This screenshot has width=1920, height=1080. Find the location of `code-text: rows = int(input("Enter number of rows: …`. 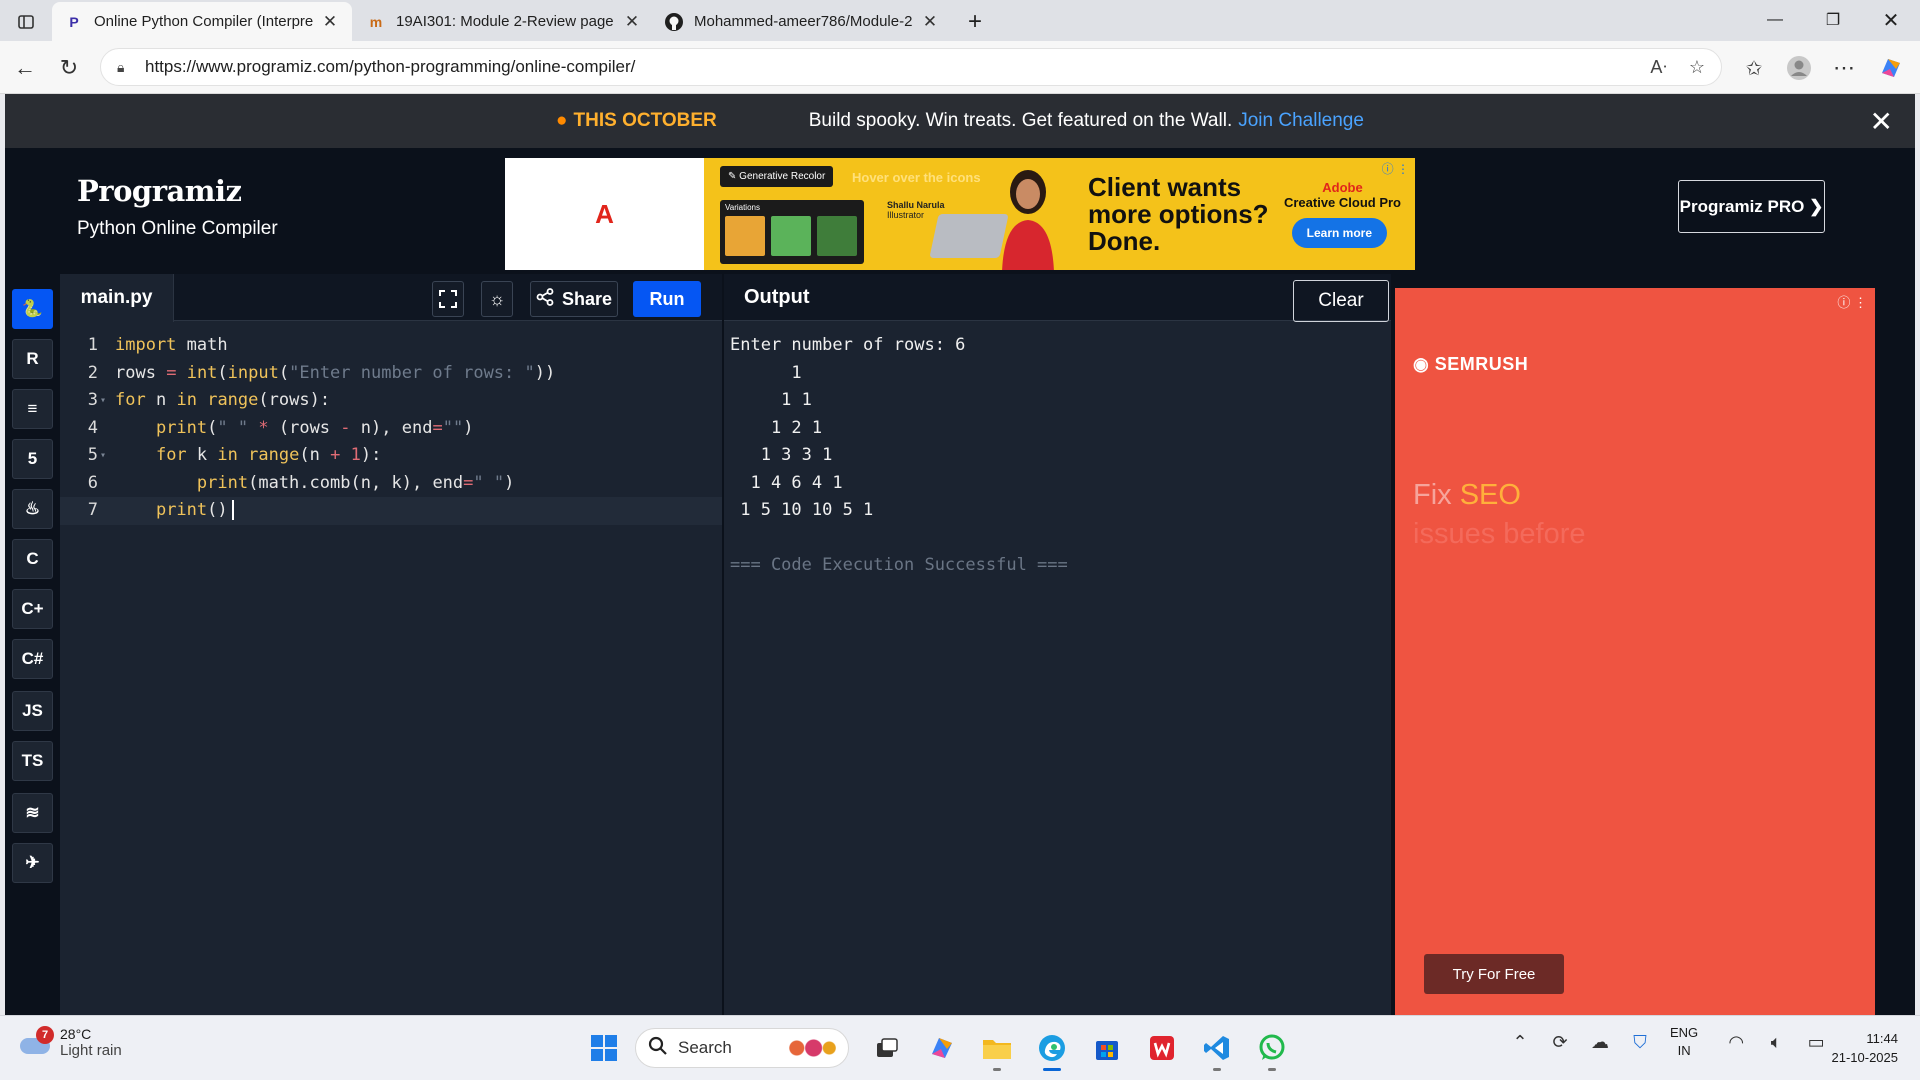

code-text: rows = int(input("Enter number of rows: … is located at coordinates (335, 372).